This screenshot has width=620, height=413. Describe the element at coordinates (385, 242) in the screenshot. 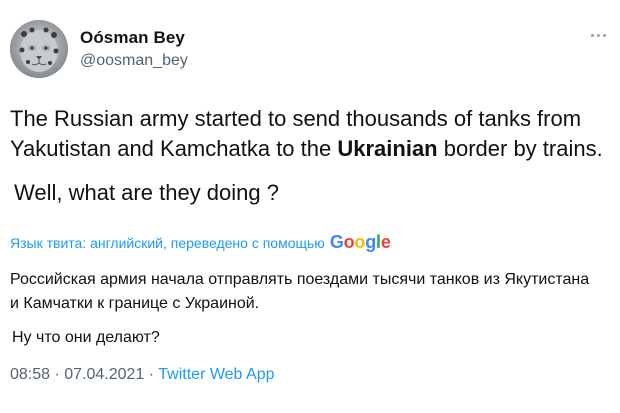

I see `google-letter: e` at that location.